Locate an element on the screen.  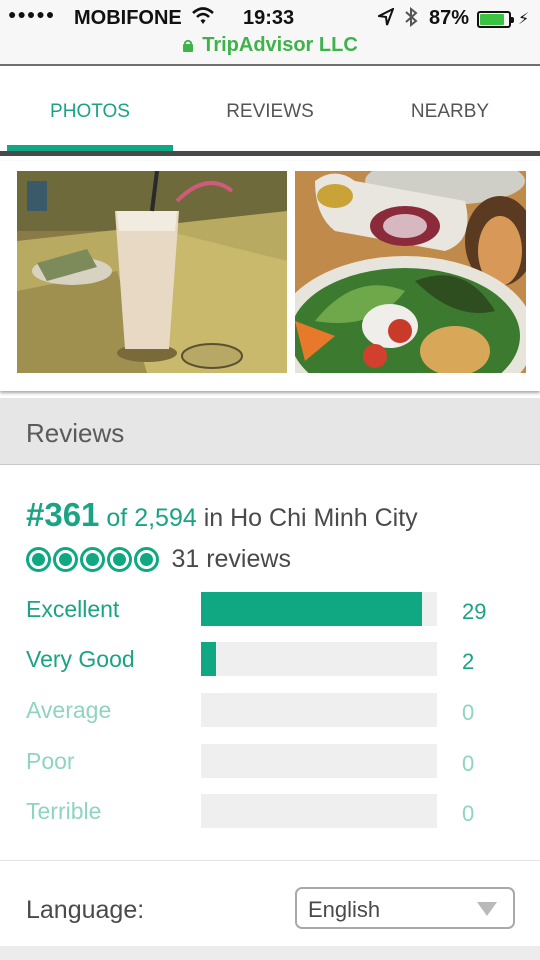
reviews-title: Reviews is located at coordinates (75, 433).